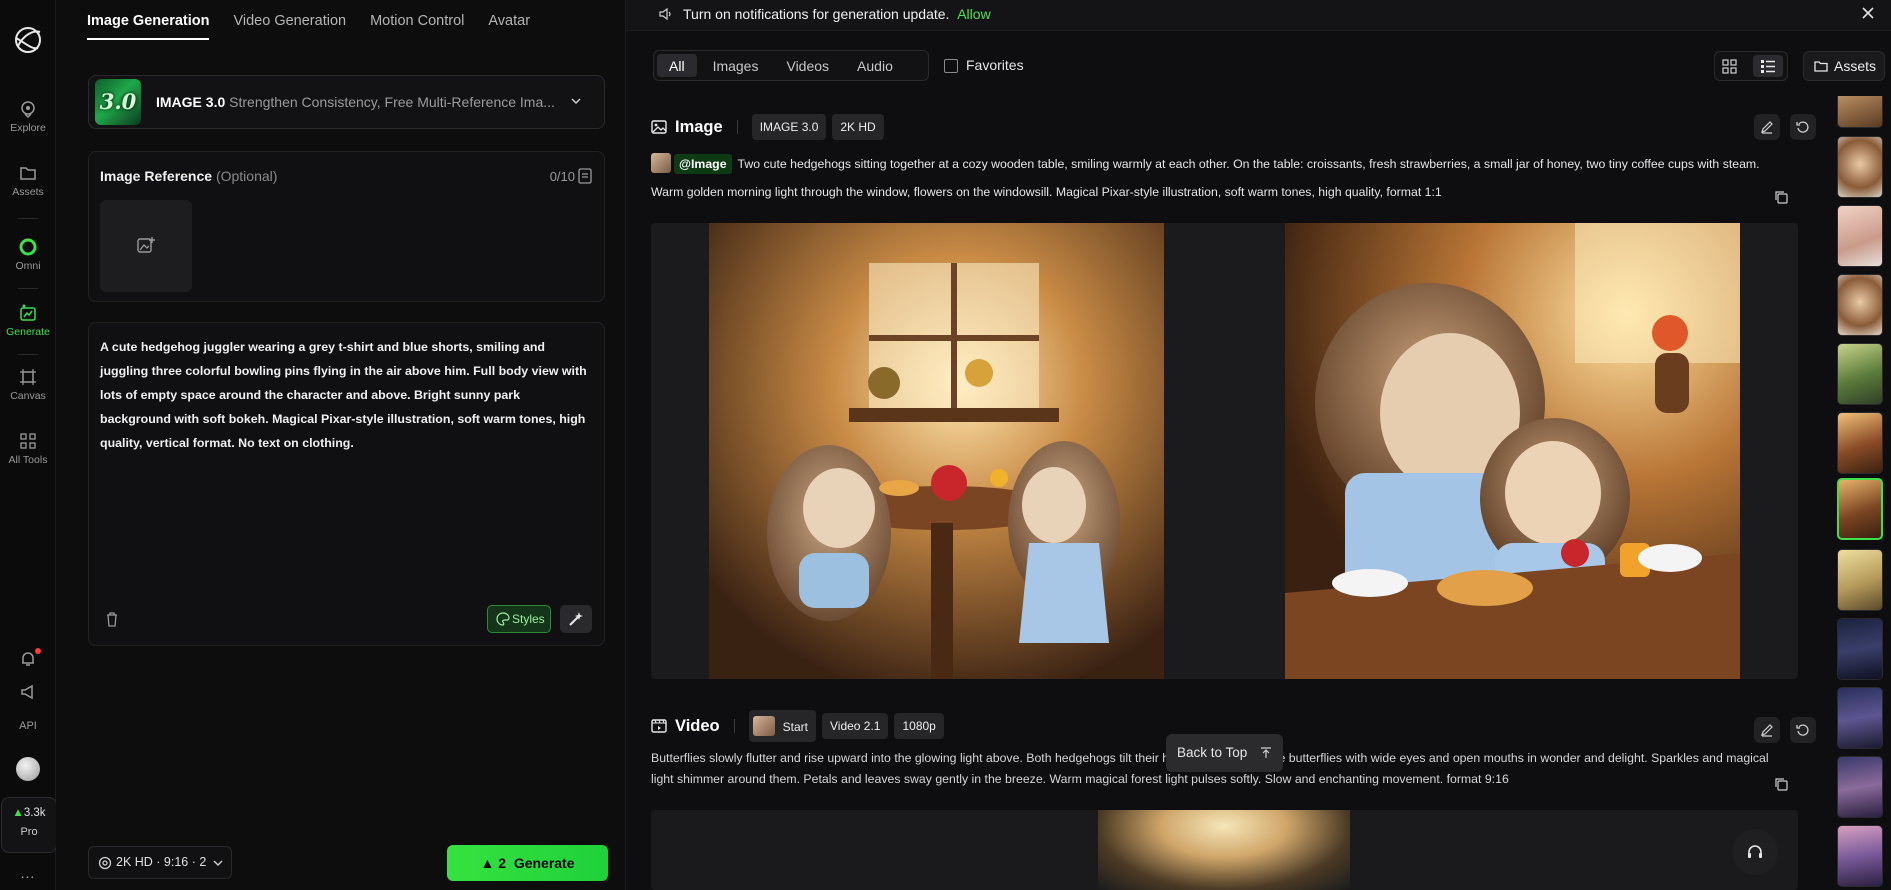 This screenshot has width=1891, height=890. What do you see at coordinates (29, 813) in the screenshot?
I see `credits-count: ▲3.3k` at bounding box center [29, 813].